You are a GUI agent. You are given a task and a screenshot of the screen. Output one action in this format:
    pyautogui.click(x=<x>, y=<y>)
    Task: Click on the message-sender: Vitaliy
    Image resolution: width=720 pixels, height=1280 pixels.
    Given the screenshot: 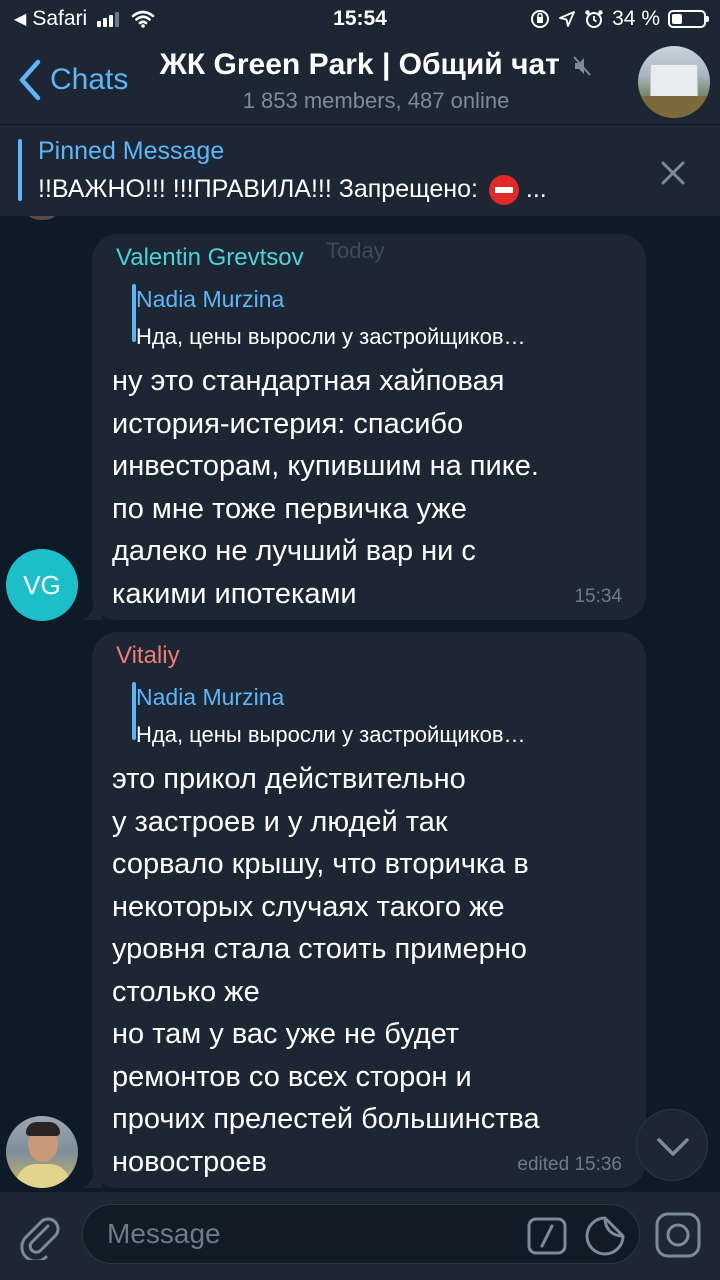 What is the action you would take?
    pyautogui.click(x=148, y=656)
    